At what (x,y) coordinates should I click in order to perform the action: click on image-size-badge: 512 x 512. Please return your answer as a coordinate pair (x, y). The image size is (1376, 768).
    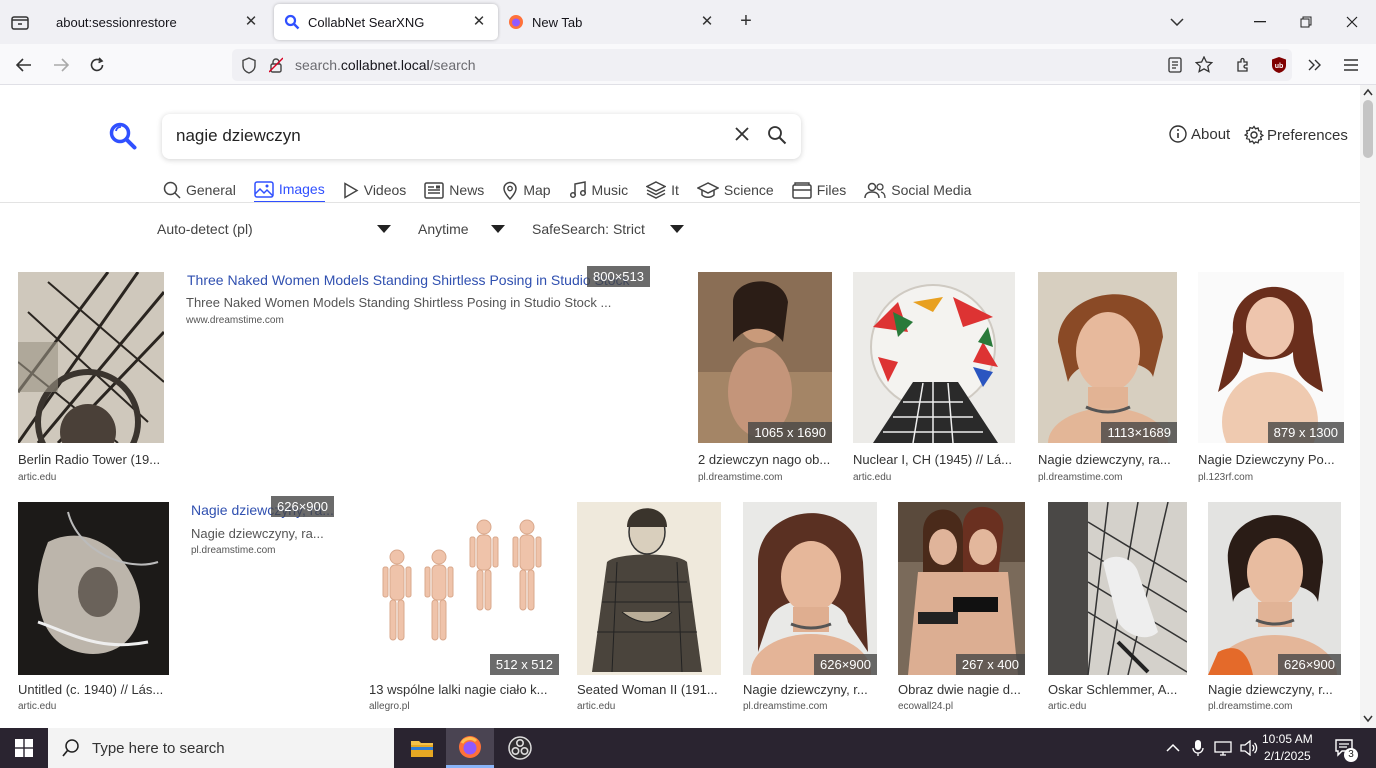
    Looking at the image, I should click on (524, 664).